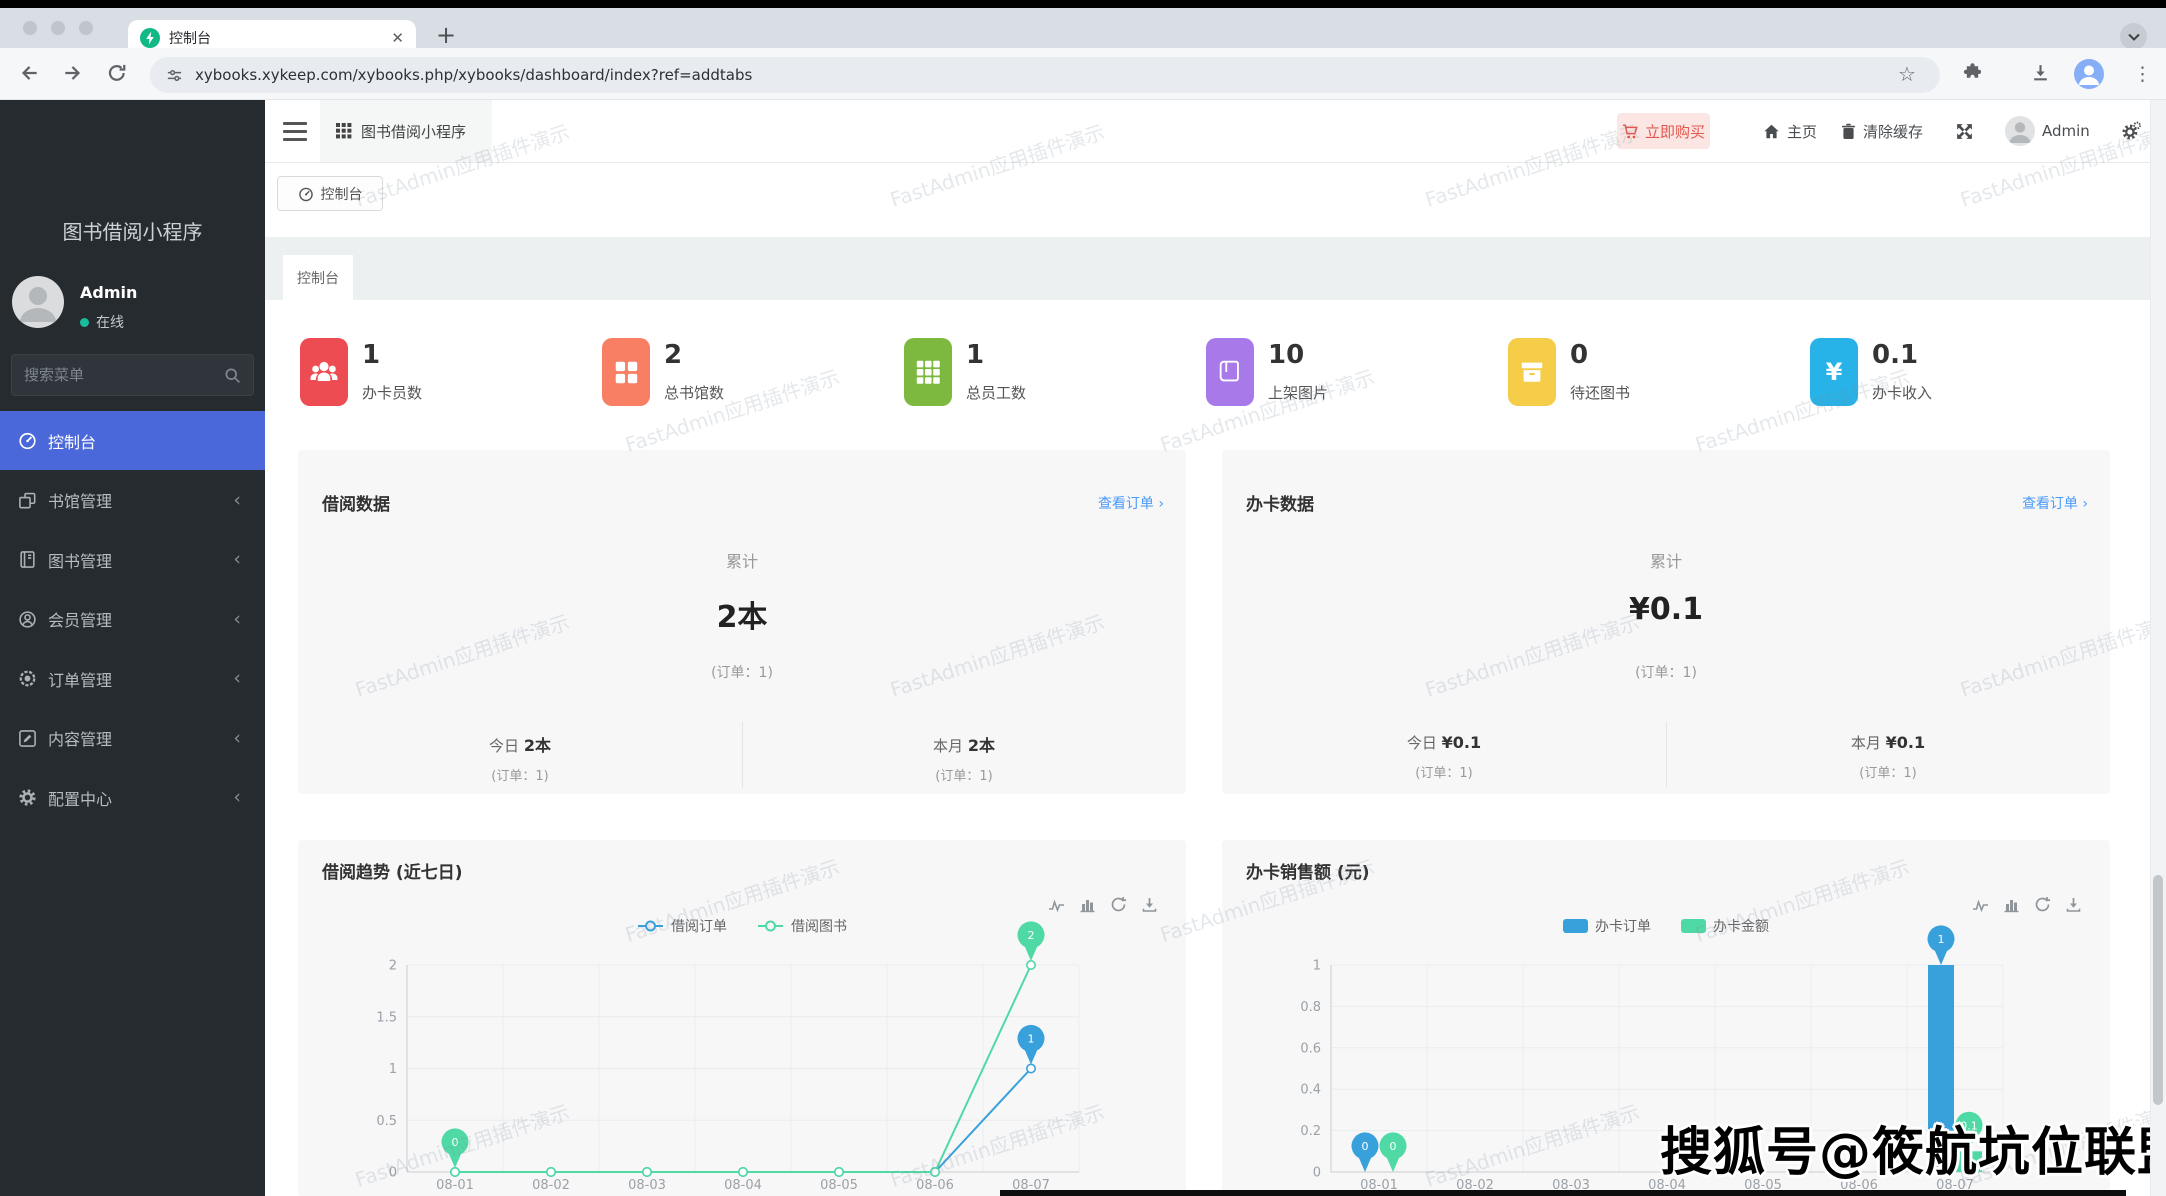  What do you see at coordinates (132, 232) in the screenshot?
I see `app-title: 图书借阅小程序` at bounding box center [132, 232].